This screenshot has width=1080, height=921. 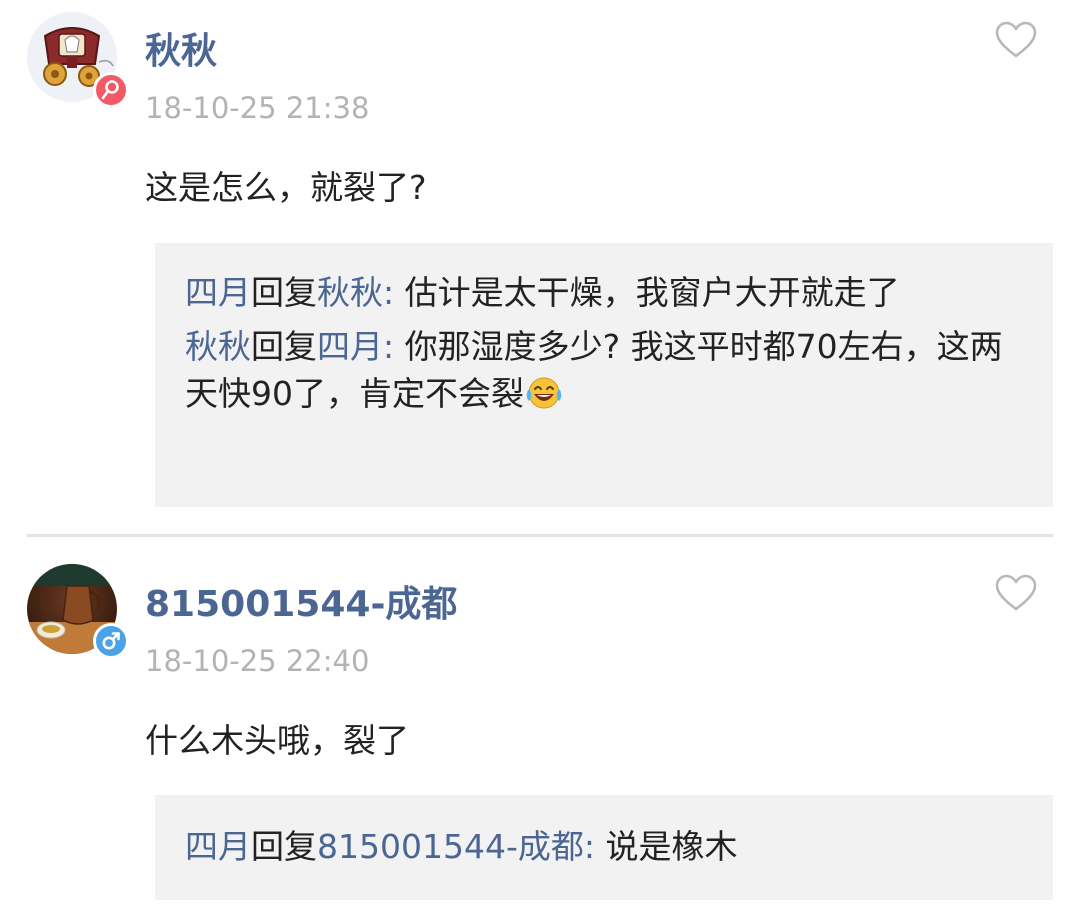 I want to click on reply-to-name: 四月, so click(x=350, y=346).